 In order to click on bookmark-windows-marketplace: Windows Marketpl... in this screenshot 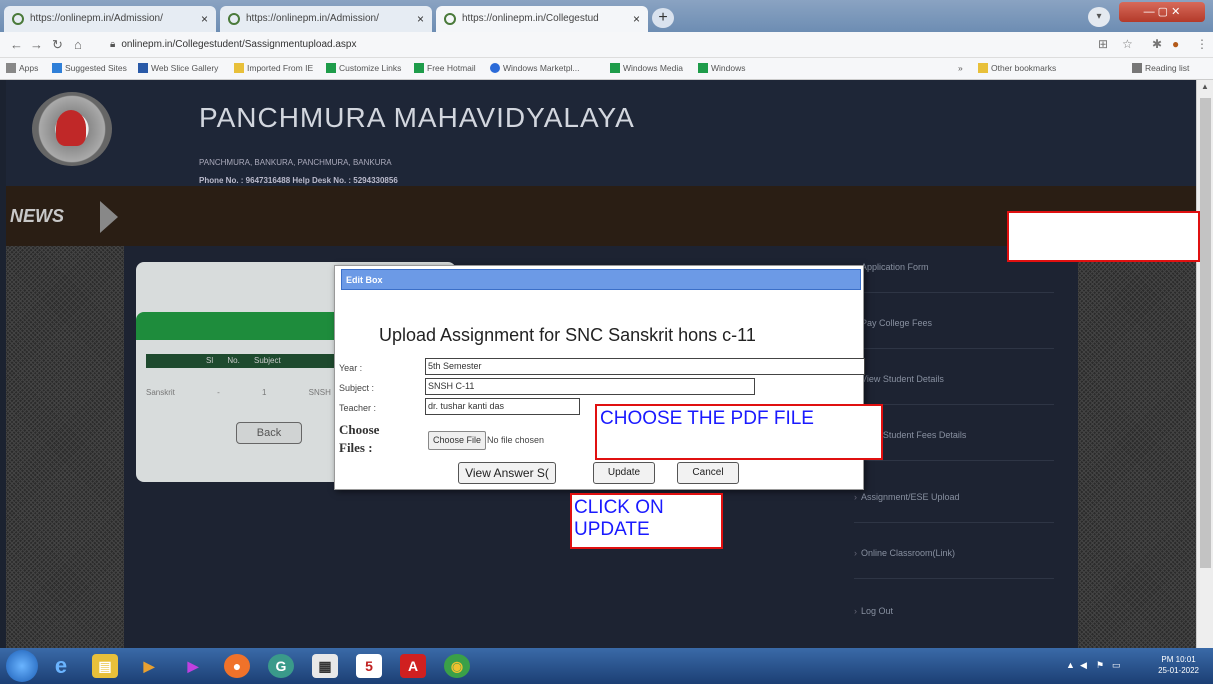, I will do `click(535, 68)`.